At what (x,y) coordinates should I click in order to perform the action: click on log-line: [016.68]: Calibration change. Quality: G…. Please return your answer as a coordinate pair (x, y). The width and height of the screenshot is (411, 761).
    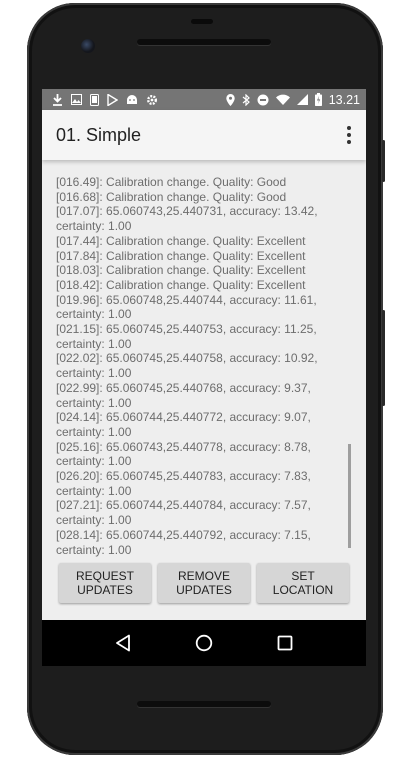
    Looking at the image, I should click on (171, 196).